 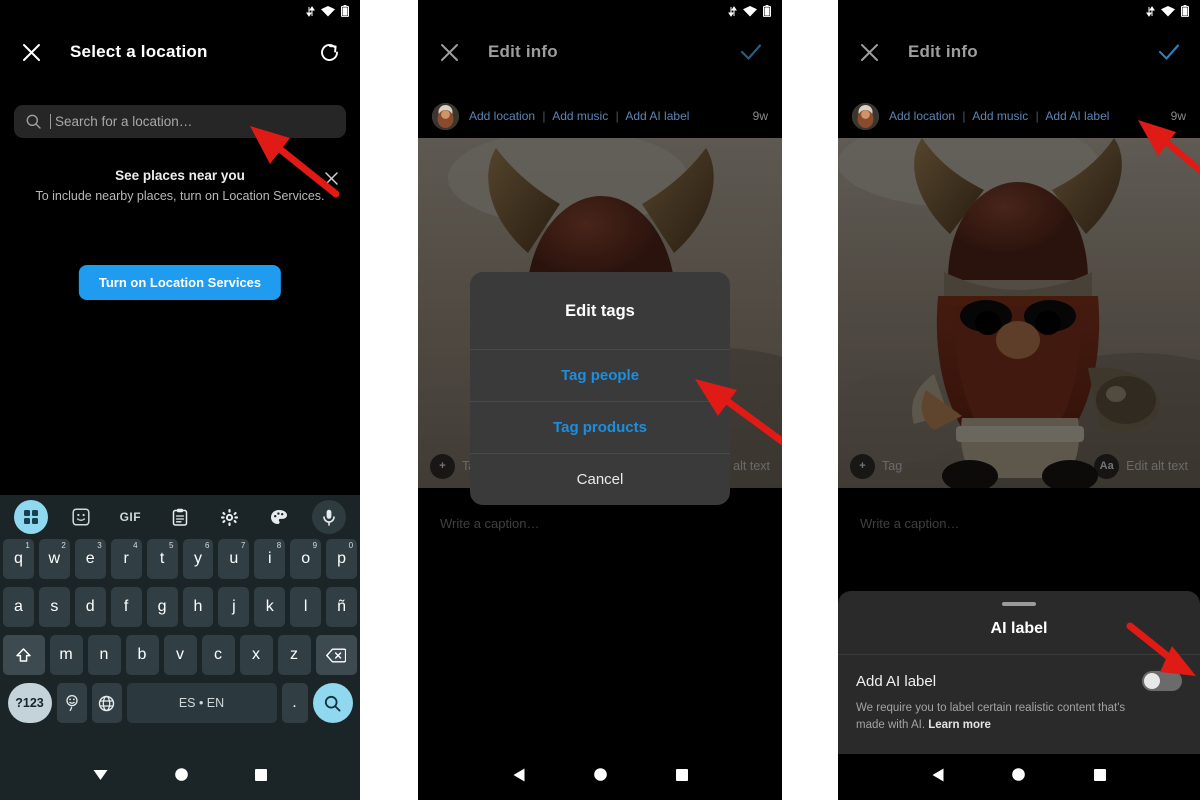 I want to click on refresh-icon, so click(x=329, y=52).